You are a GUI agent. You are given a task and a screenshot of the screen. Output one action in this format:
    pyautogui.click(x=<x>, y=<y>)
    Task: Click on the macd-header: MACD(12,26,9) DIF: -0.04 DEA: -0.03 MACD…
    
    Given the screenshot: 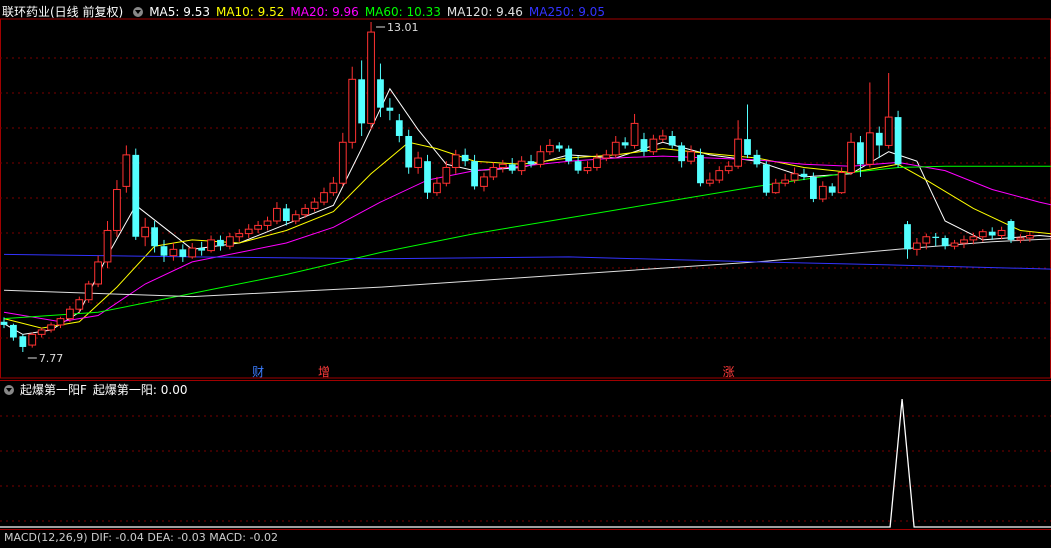 What is the action you would take?
    pyautogui.click(x=144, y=538)
    